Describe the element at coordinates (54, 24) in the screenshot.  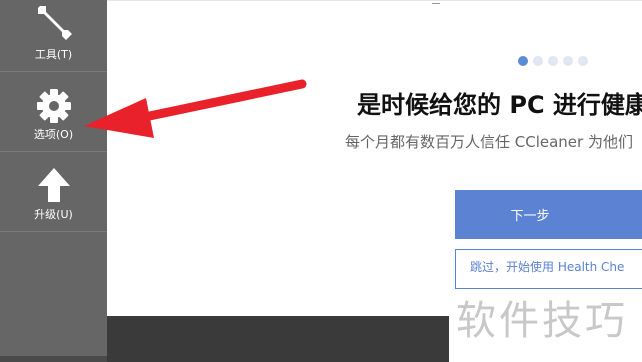
I see `wrench-icon` at that location.